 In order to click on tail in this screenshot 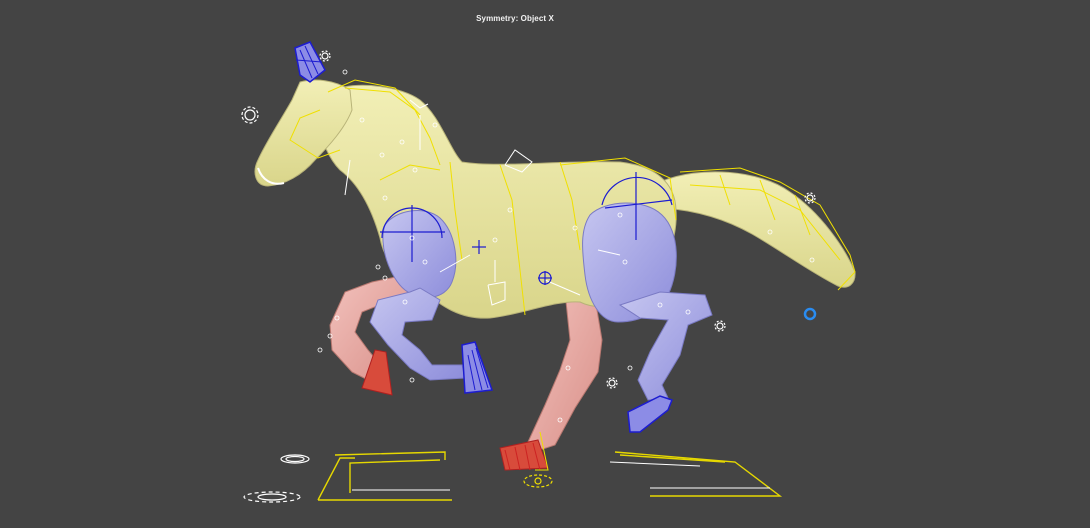, I will do `click(757, 229)`.